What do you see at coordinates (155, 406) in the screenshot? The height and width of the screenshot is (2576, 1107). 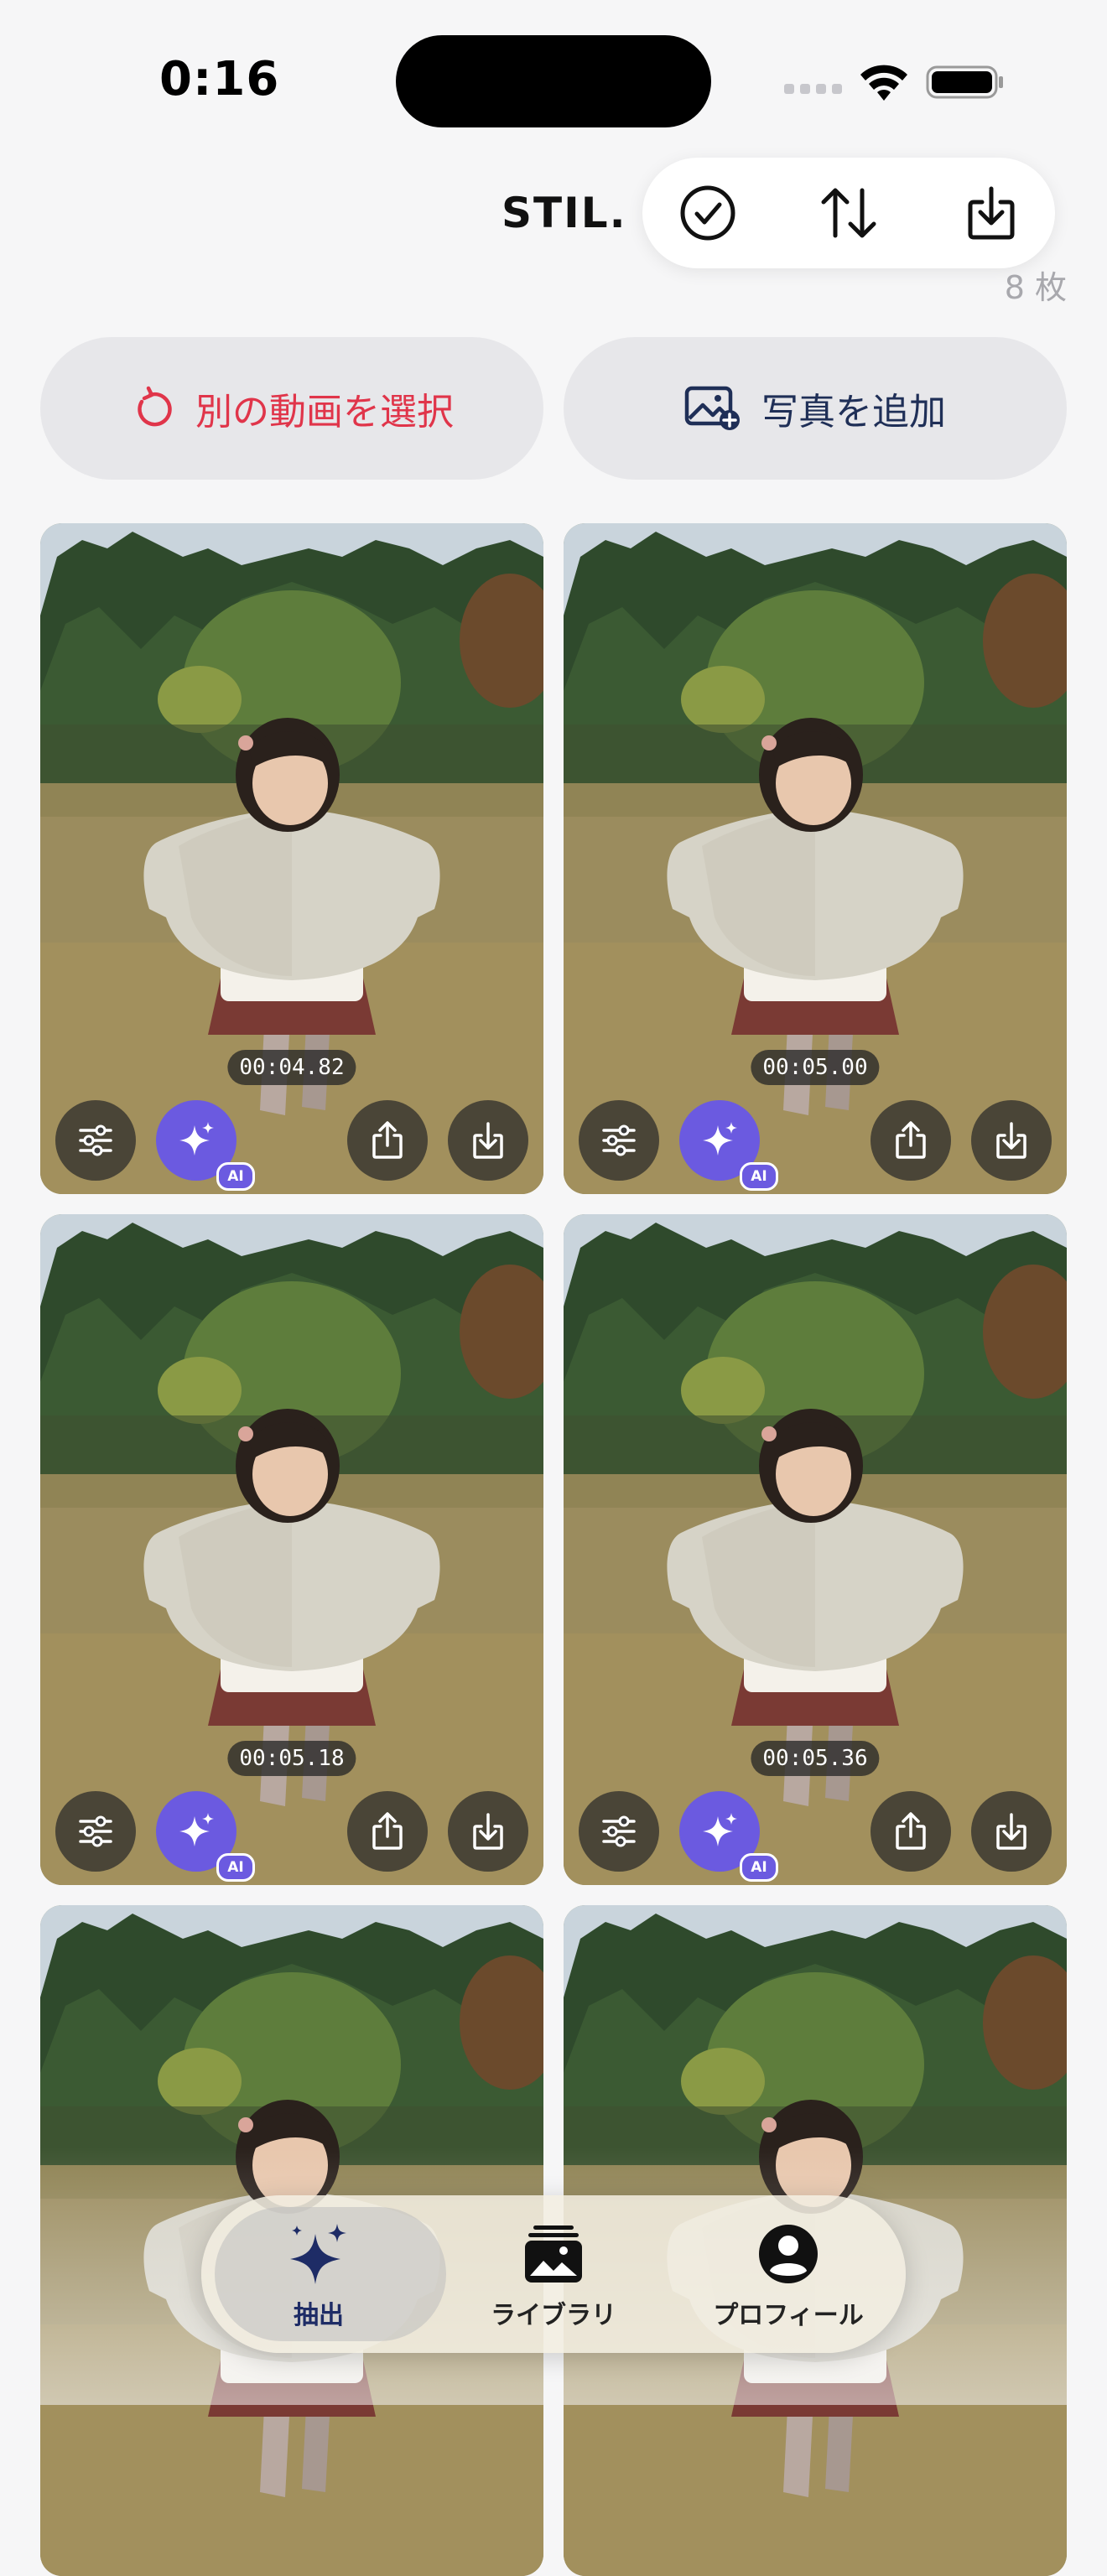 I see `rotate-arrow-icon` at bounding box center [155, 406].